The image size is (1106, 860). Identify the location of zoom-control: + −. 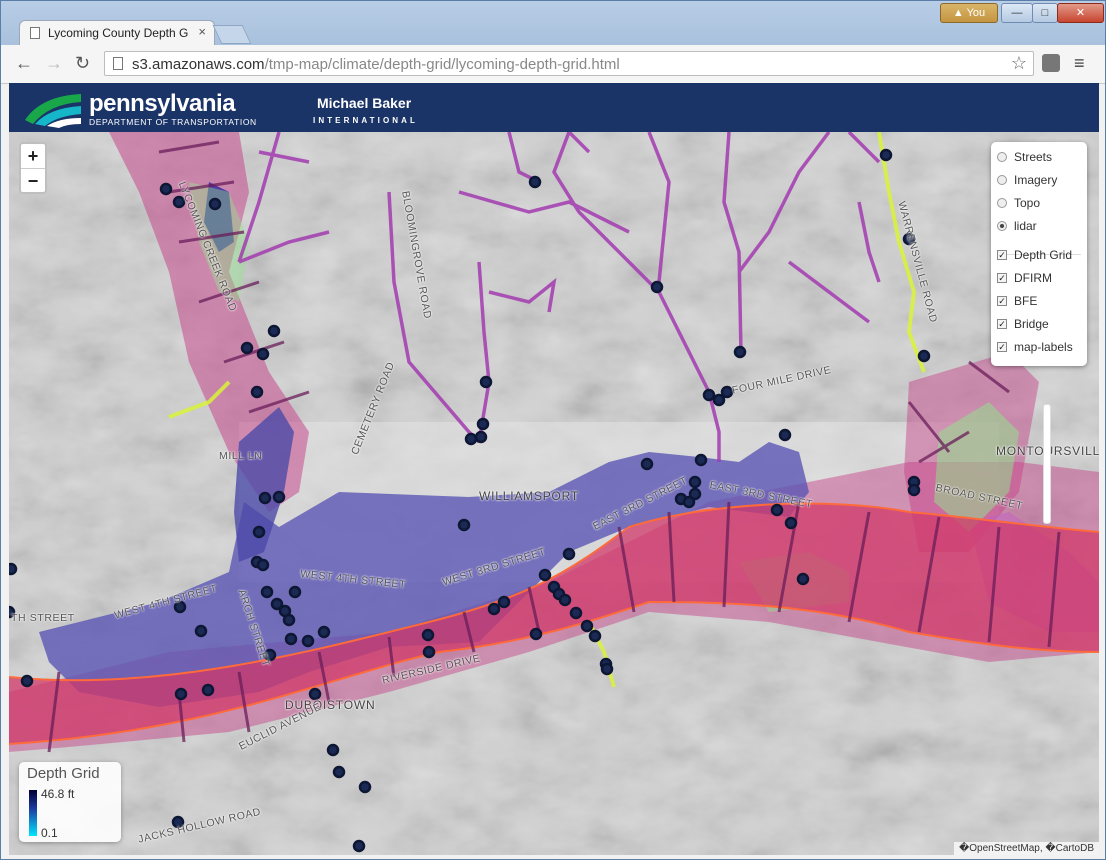
(33, 168).